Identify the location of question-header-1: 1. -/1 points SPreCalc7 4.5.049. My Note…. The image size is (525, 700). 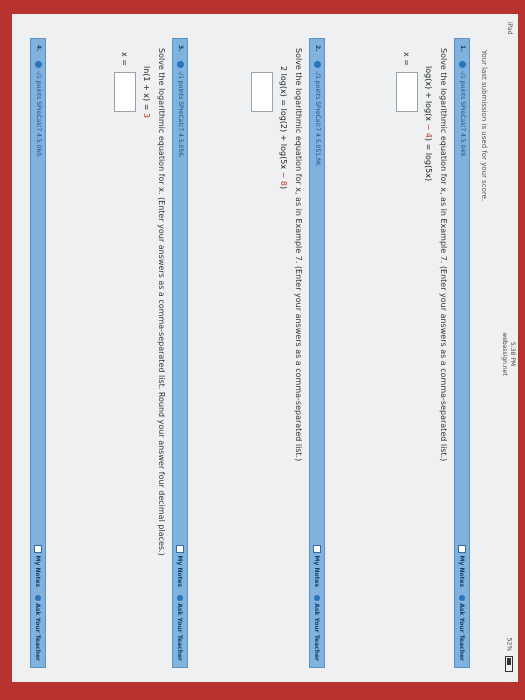
(462, 353).